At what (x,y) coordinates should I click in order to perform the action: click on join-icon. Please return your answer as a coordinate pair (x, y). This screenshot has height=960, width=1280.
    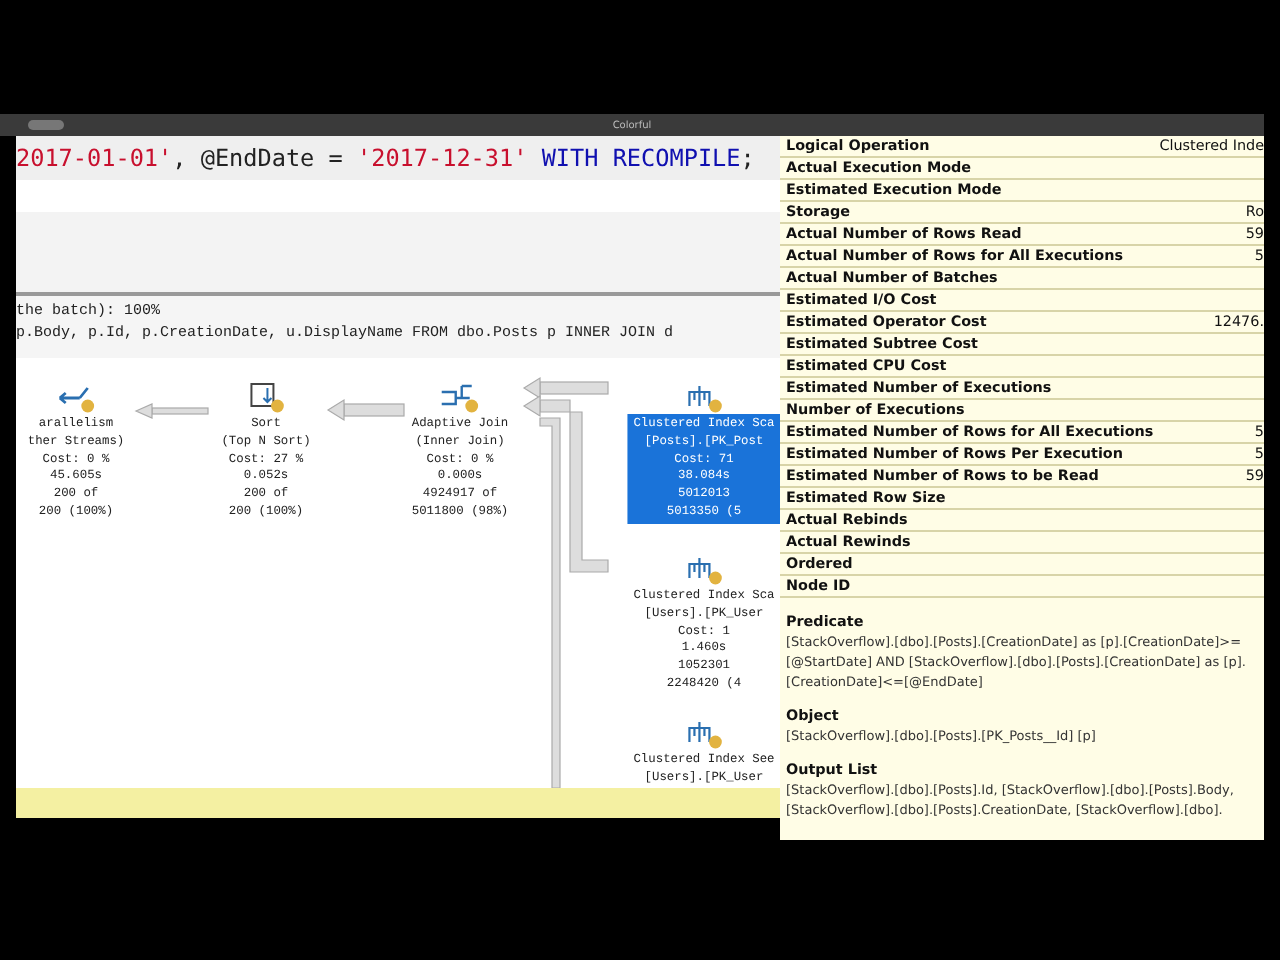
    Looking at the image, I should click on (460, 398).